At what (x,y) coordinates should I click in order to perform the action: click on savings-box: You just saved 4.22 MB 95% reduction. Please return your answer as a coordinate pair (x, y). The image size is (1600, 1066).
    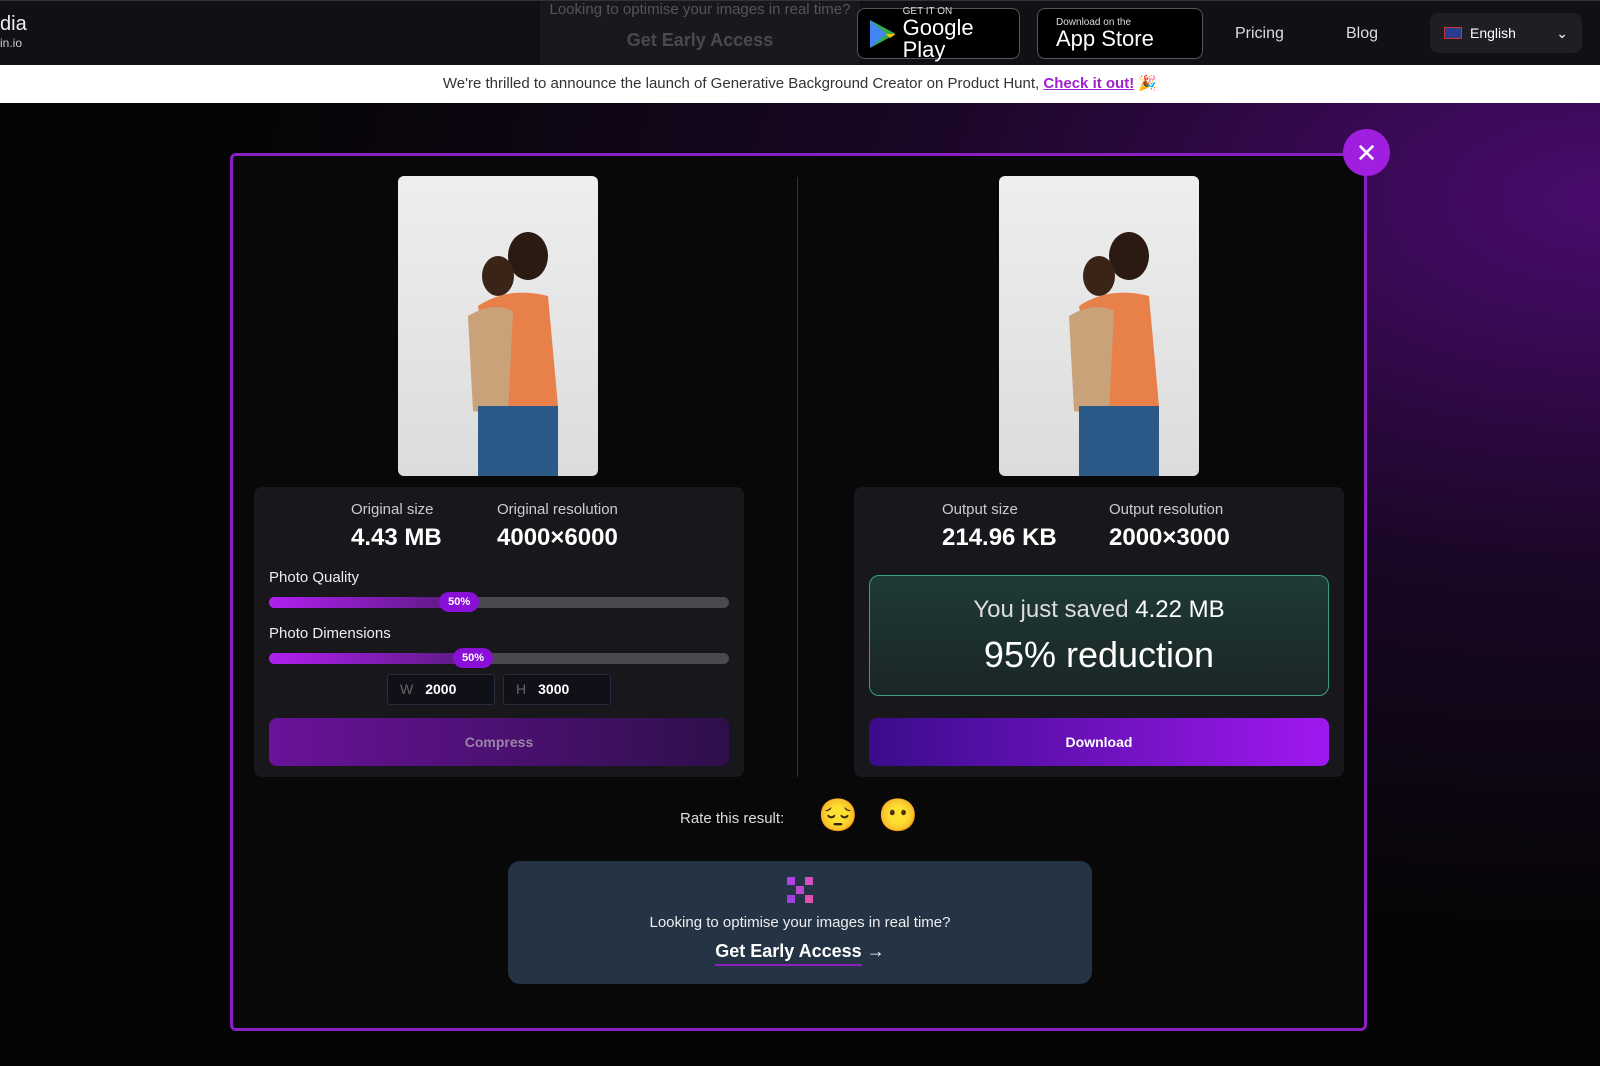
    Looking at the image, I should click on (1099, 635).